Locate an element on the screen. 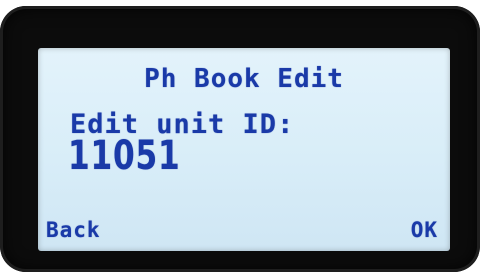  ok-softkey: OK is located at coordinates (424, 230).